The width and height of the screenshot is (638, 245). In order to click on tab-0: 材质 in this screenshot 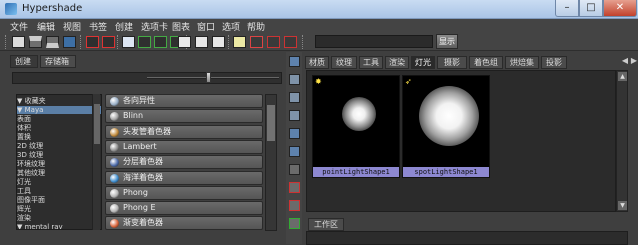, I will do `click(317, 62)`.